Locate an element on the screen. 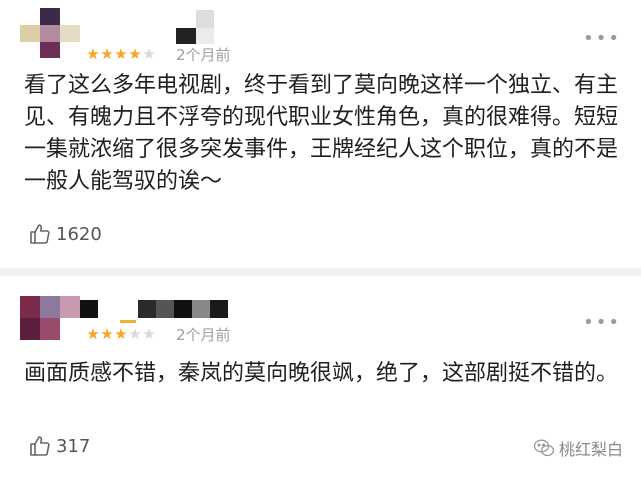 This screenshot has height=478, width=641. username-underline is located at coordinates (128, 321).